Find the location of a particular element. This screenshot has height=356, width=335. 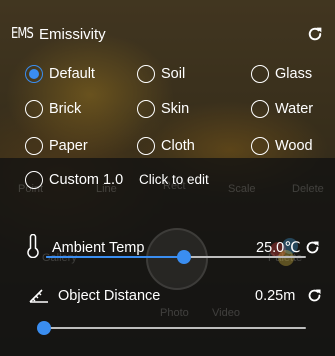

option-water: Water is located at coordinates (282, 109).